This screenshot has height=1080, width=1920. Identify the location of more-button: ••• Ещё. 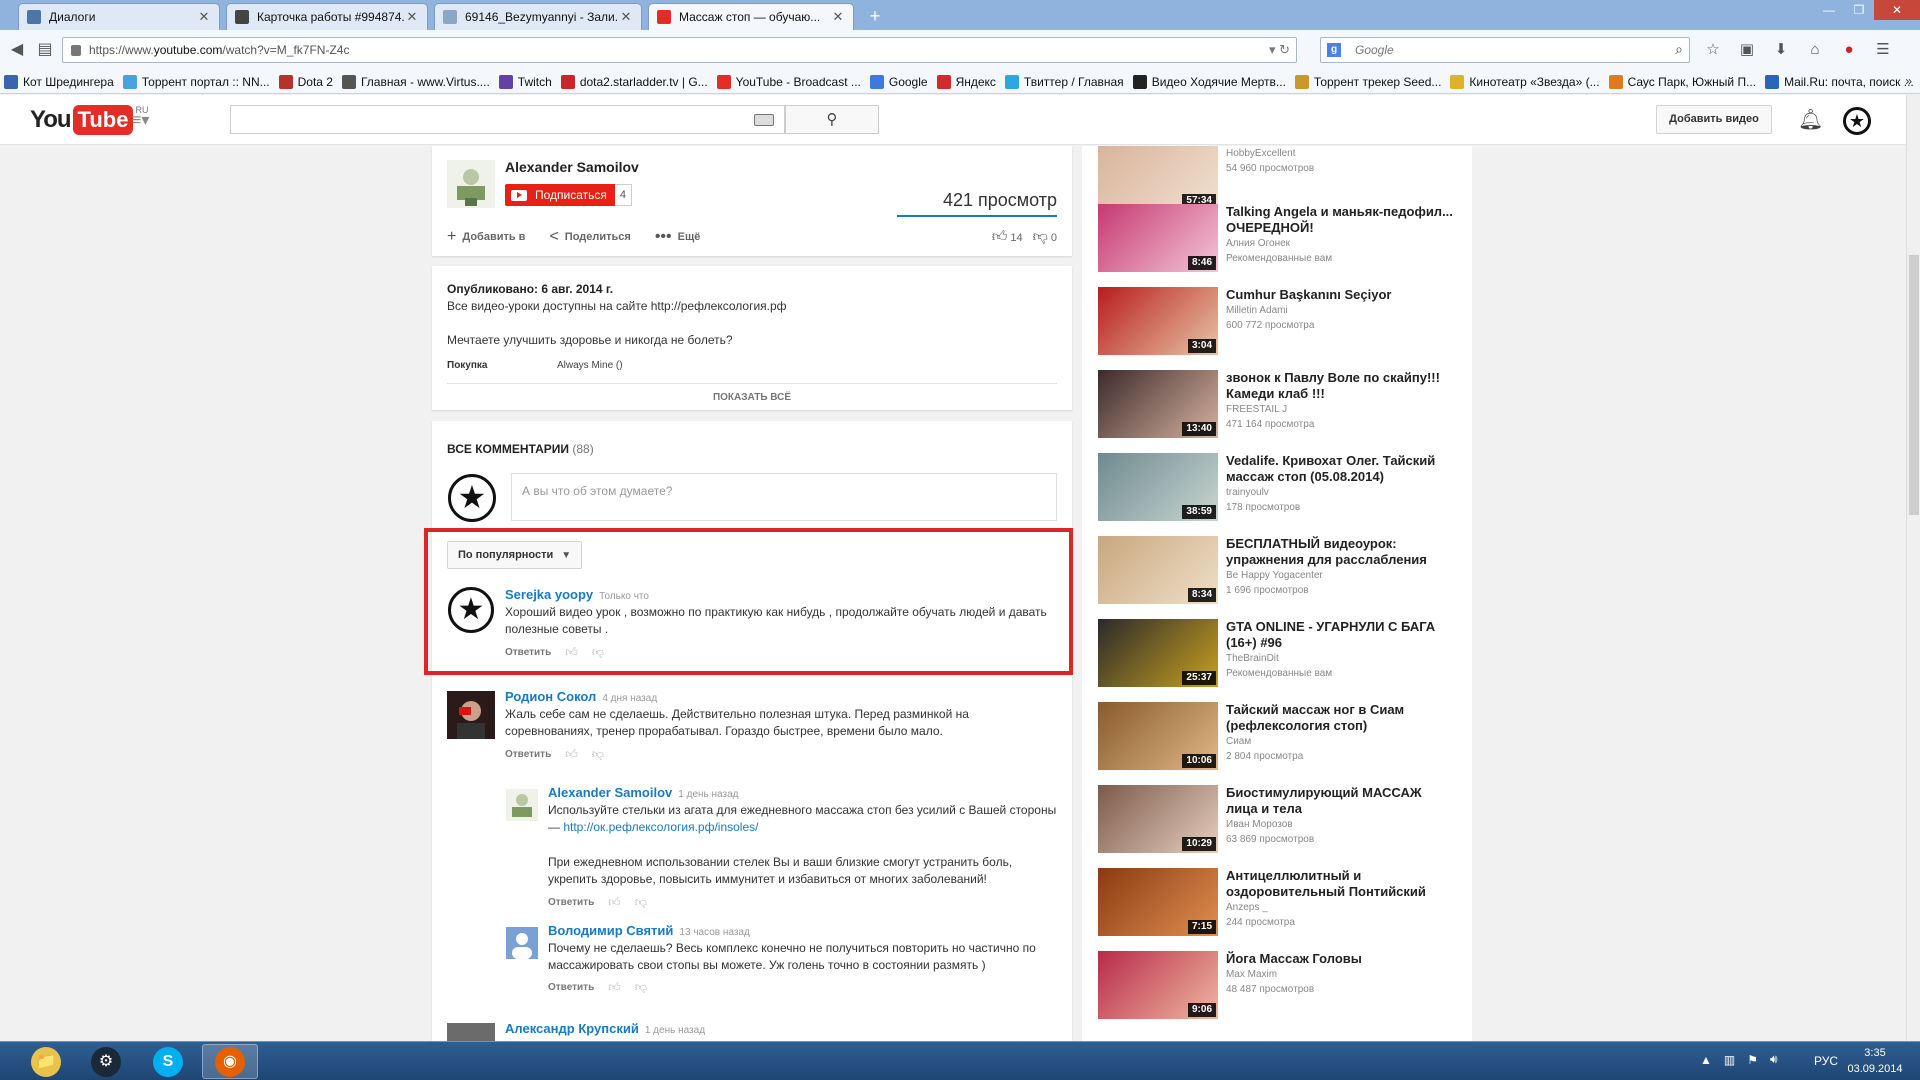
(678, 237).